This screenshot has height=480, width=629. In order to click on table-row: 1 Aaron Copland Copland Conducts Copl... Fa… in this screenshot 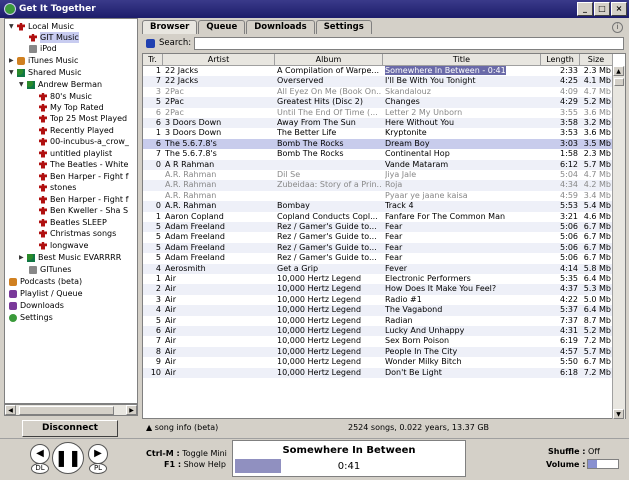, I will do `click(378, 217)`.